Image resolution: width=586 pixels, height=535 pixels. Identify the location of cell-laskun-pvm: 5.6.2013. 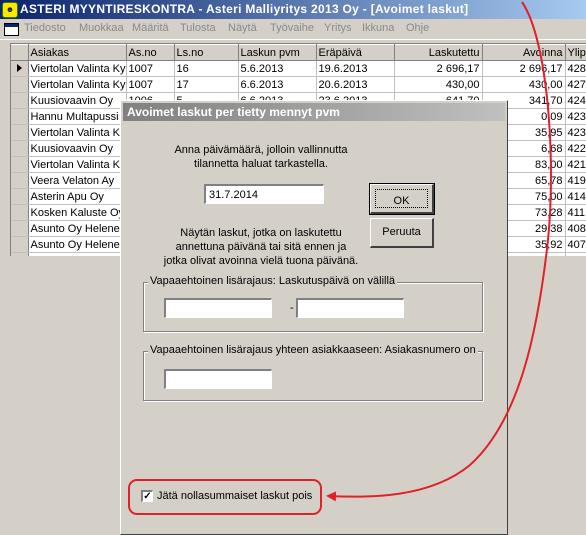
(277, 68).